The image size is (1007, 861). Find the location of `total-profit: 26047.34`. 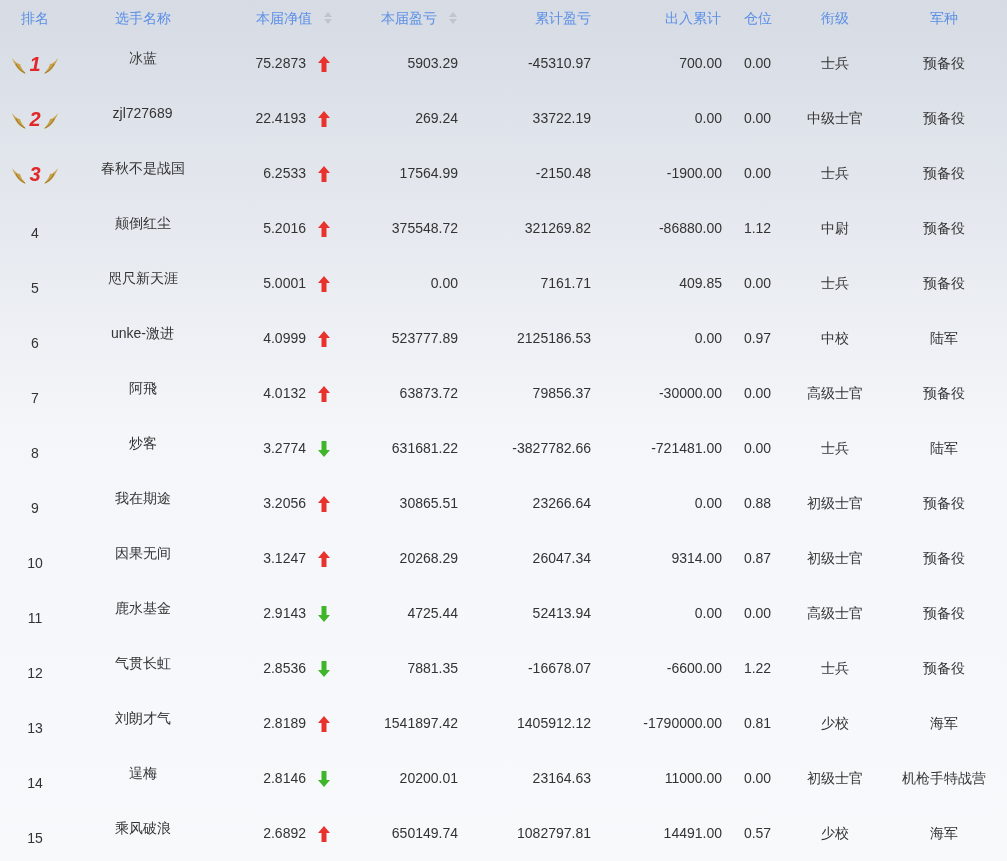

total-profit: 26047.34 is located at coordinates (561, 558).